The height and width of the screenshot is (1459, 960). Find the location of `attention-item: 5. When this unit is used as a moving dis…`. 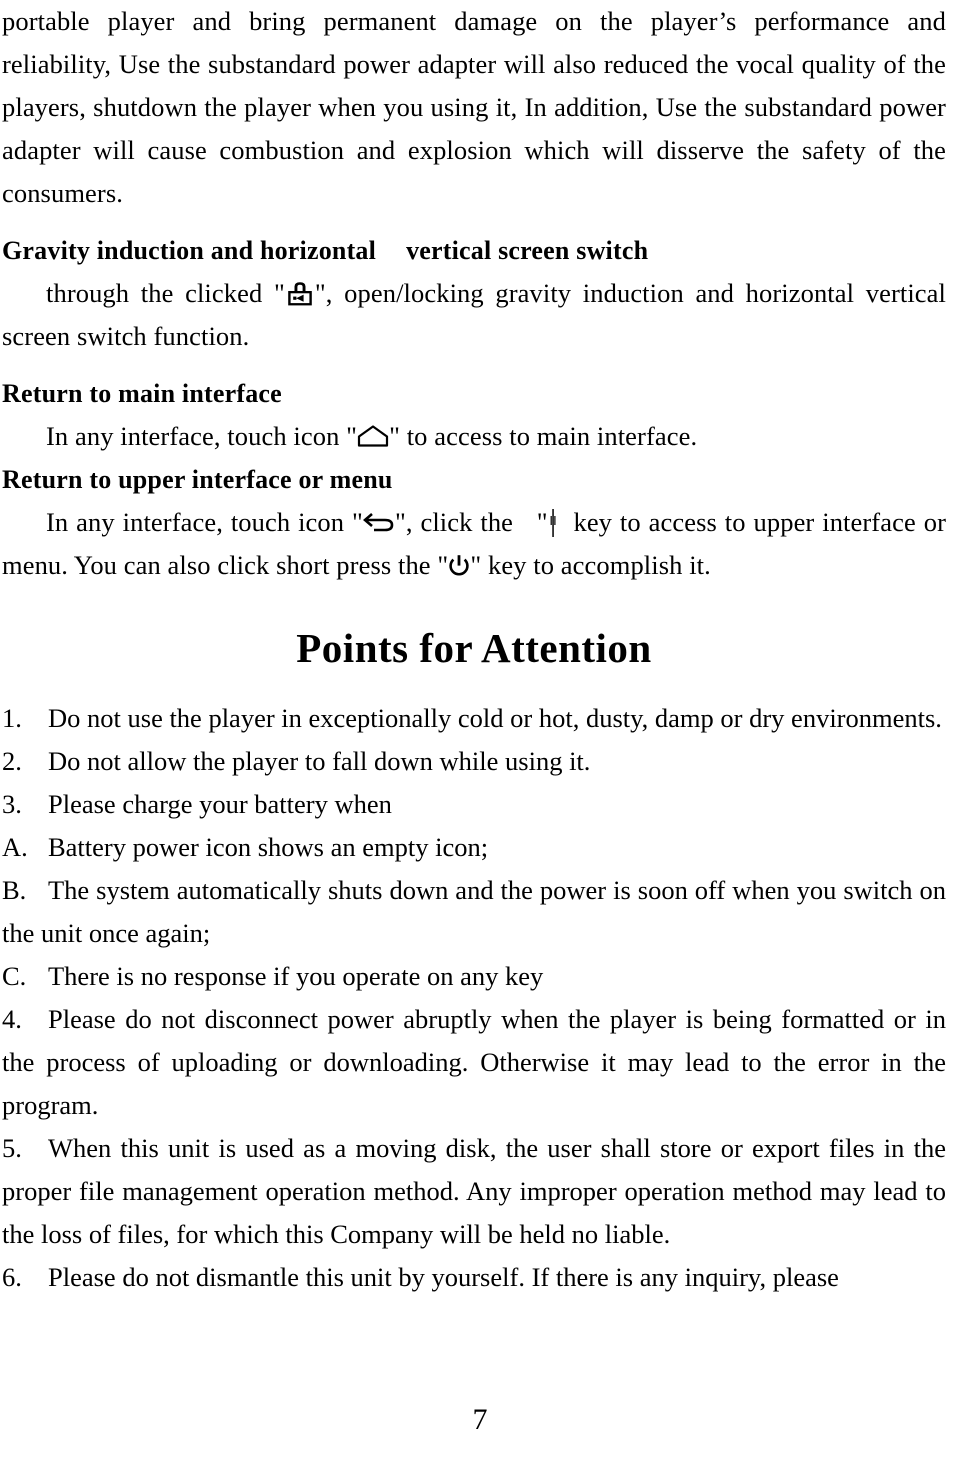

attention-item: 5. When this unit is used as a moving dis… is located at coordinates (474, 1191).